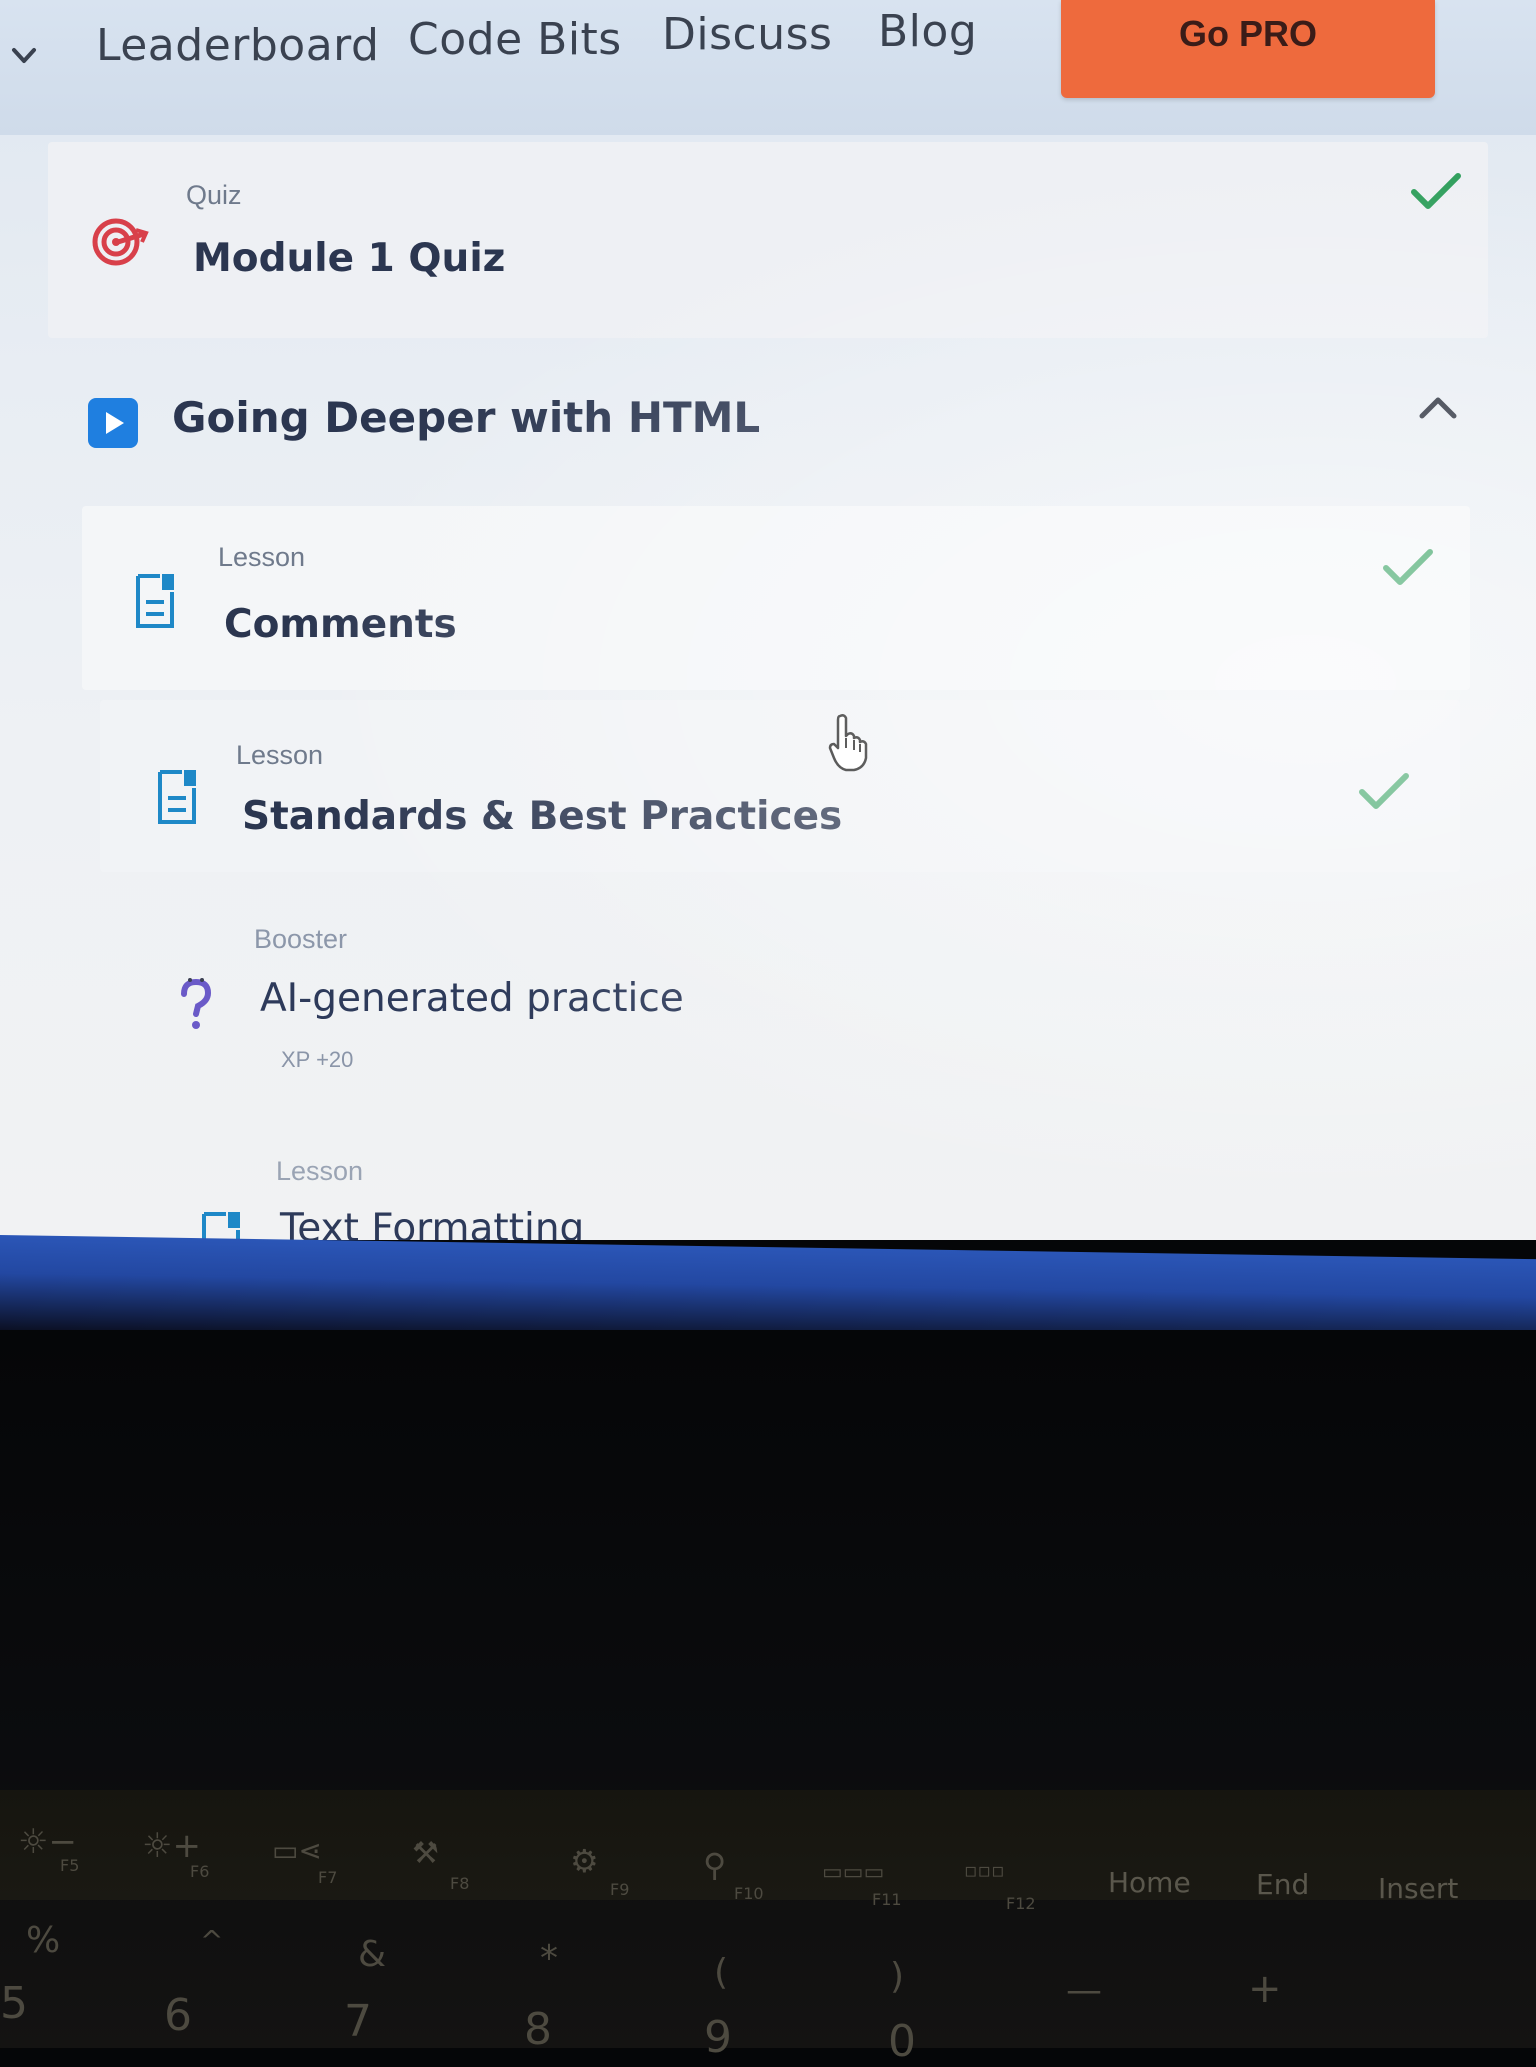 The image size is (1536, 2067). What do you see at coordinates (349, 258) in the screenshot?
I see `item-title: Module 1 Quiz` at bounding box center [349, 258].